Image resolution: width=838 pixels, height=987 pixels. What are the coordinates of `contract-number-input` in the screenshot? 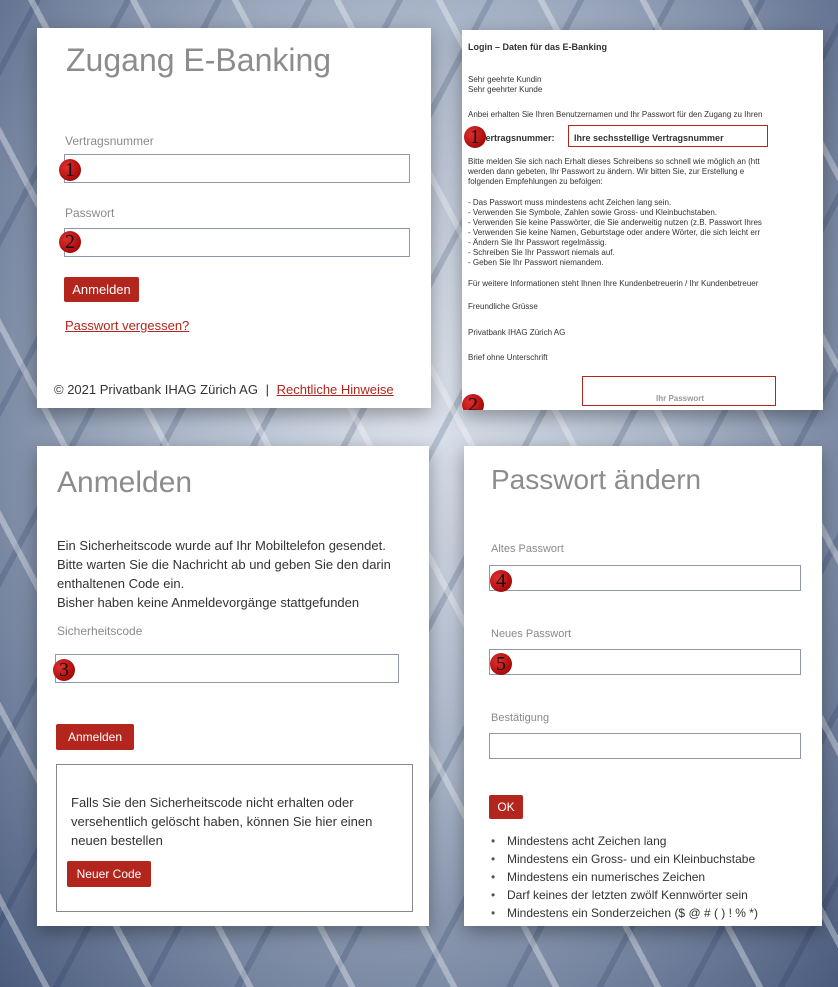 It's located at (237, 168).